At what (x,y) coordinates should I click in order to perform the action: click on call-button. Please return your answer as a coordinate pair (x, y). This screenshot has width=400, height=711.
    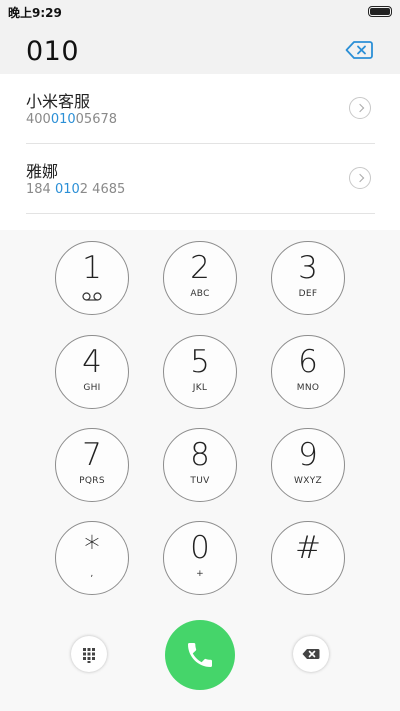
    Looking at the image, I should click on (200, 655).